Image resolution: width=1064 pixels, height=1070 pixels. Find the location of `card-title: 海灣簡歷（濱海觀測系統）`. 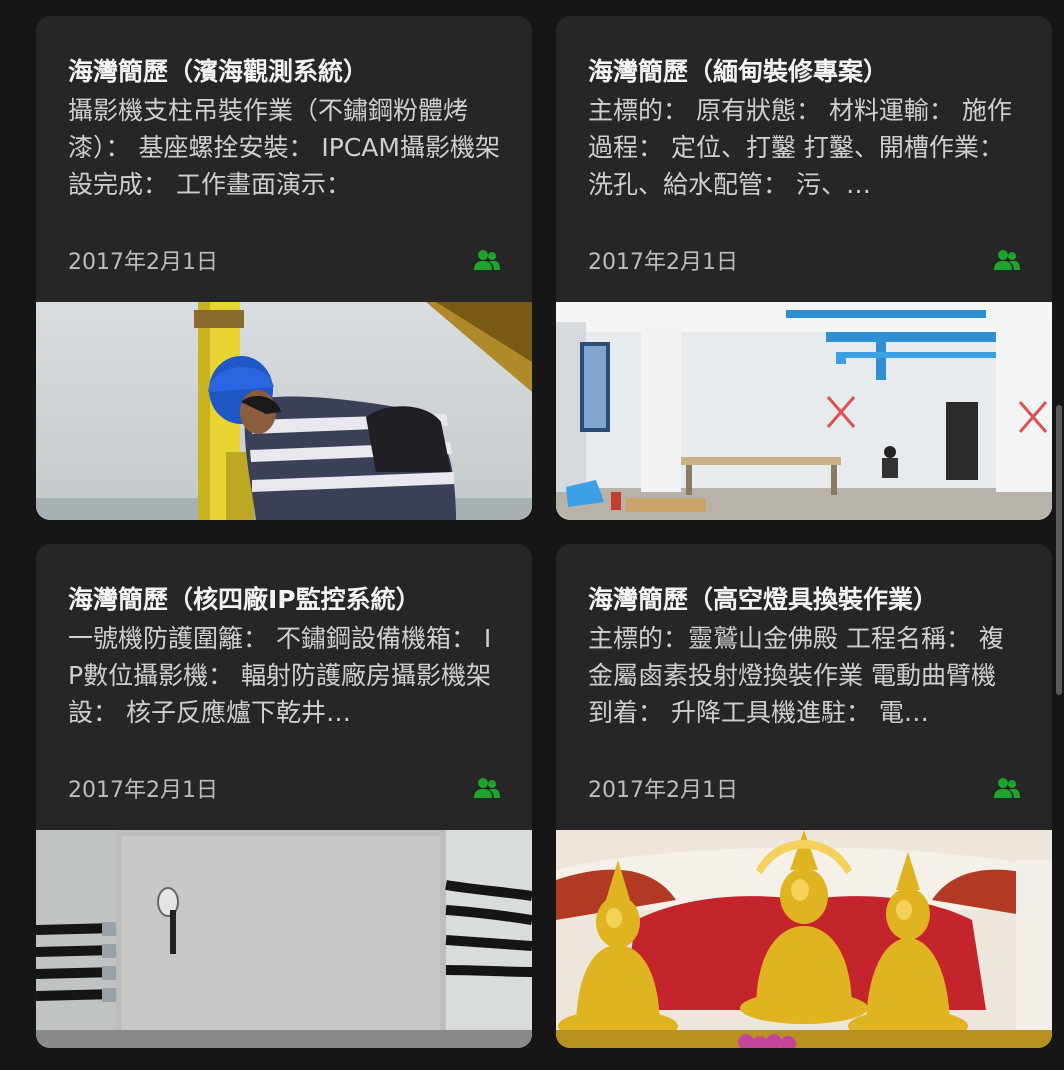

card-title: 海灣簡歷（濱海觀測系統） is located at coordinates (218, 71).